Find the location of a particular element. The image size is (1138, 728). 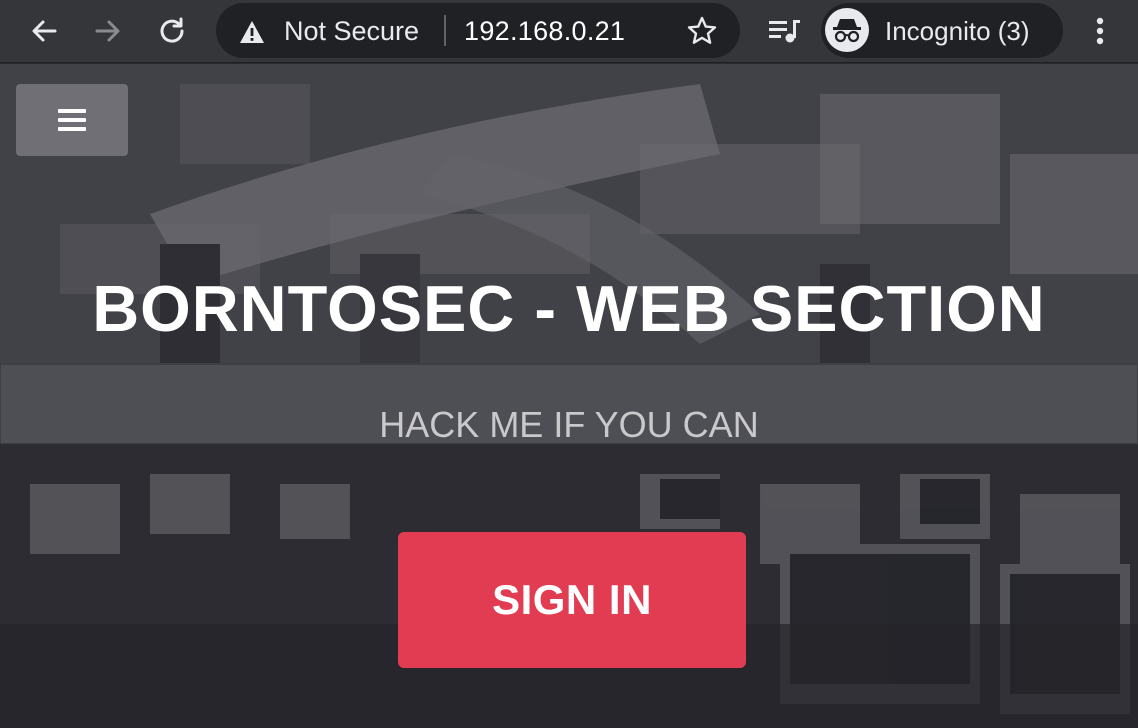

hamburger-menu-button is located at coordinates (72, 120).